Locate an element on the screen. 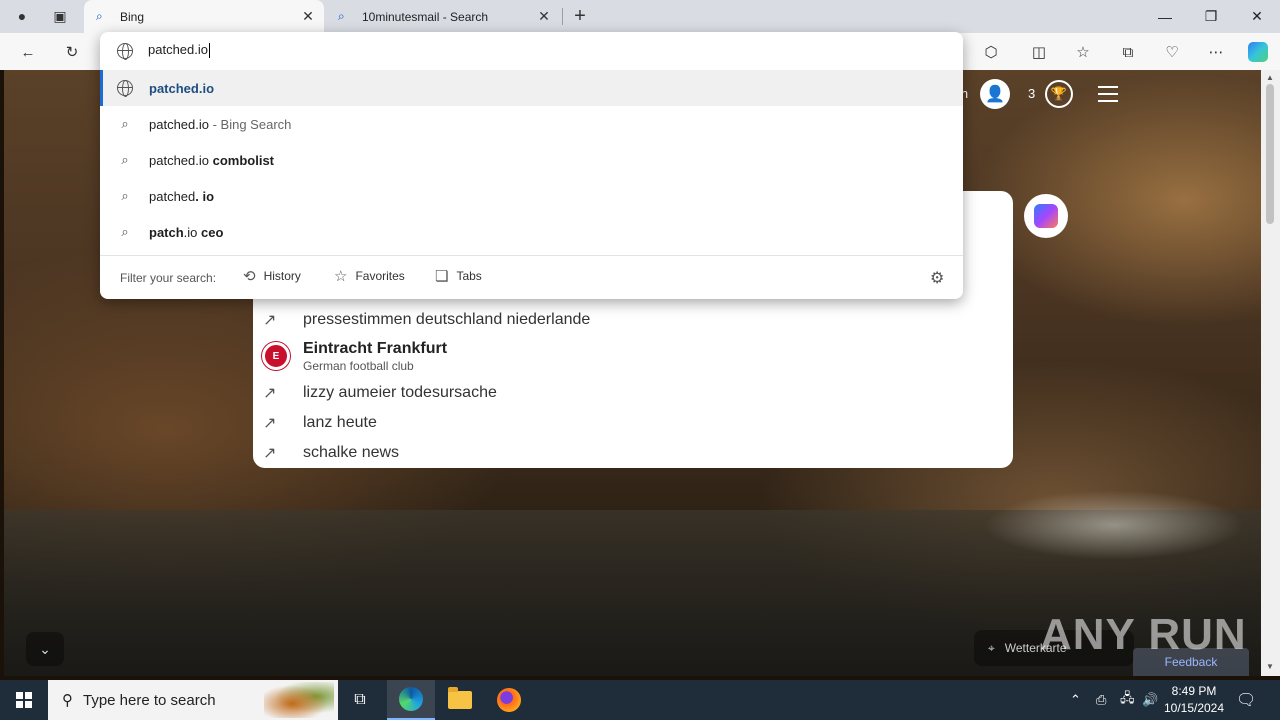 The image size is (1280, 720). suggestion-search: ⌕ patched. io is located at coordinates (531, 196).